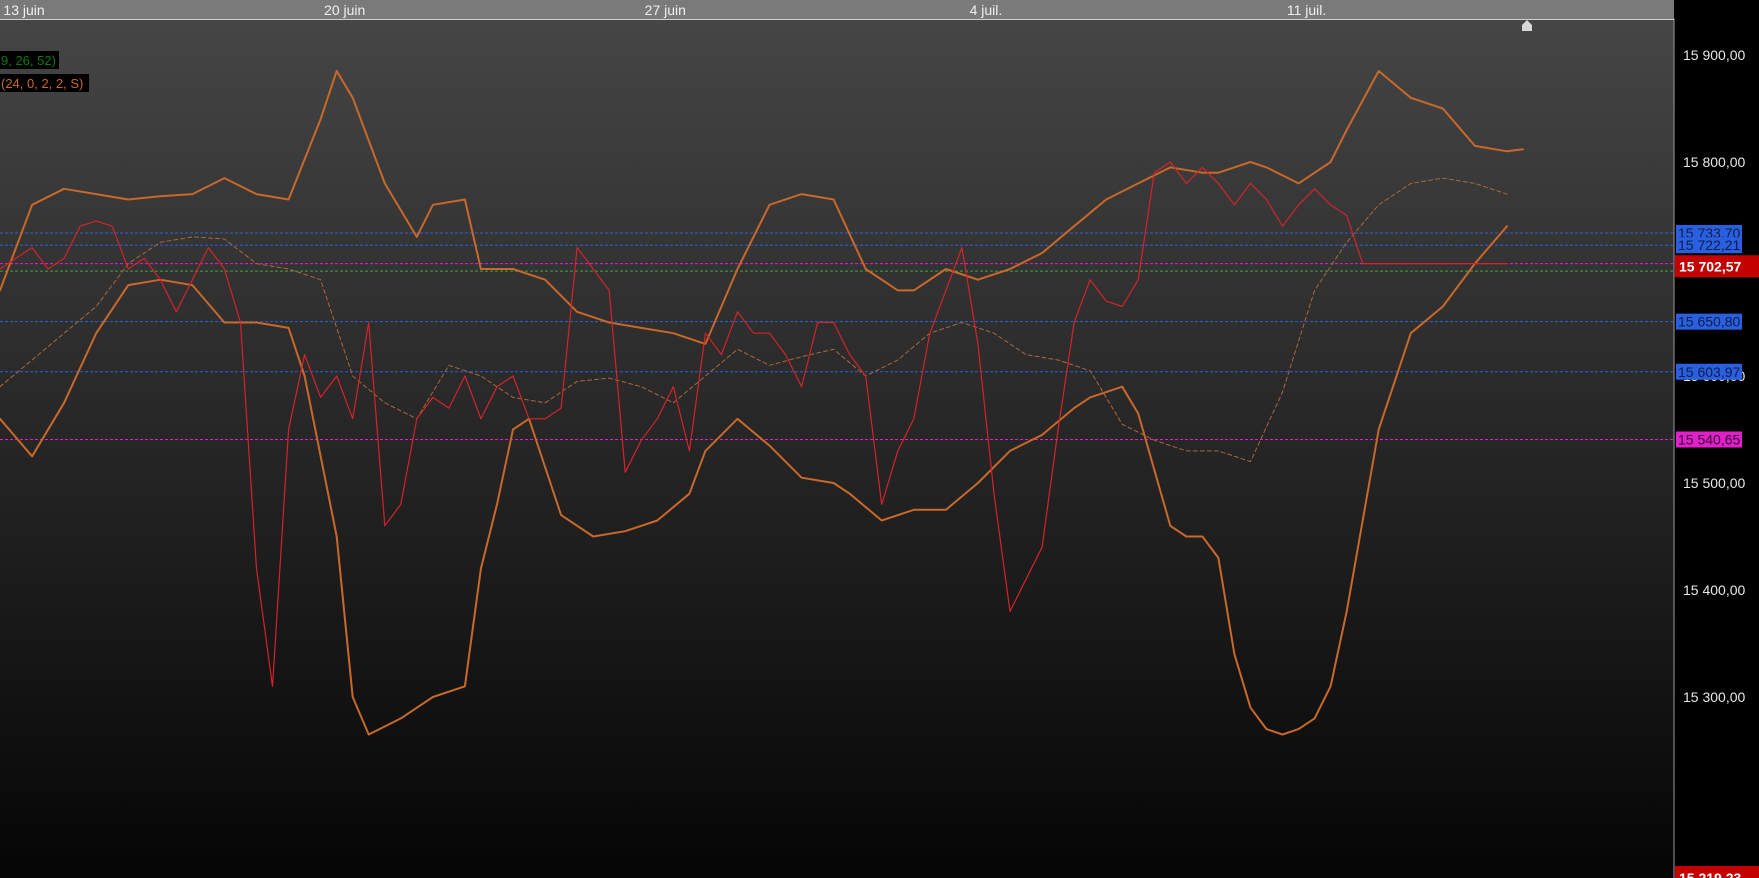  I want to click on level-tag-label: 15 540,65, so click(1709, 440).